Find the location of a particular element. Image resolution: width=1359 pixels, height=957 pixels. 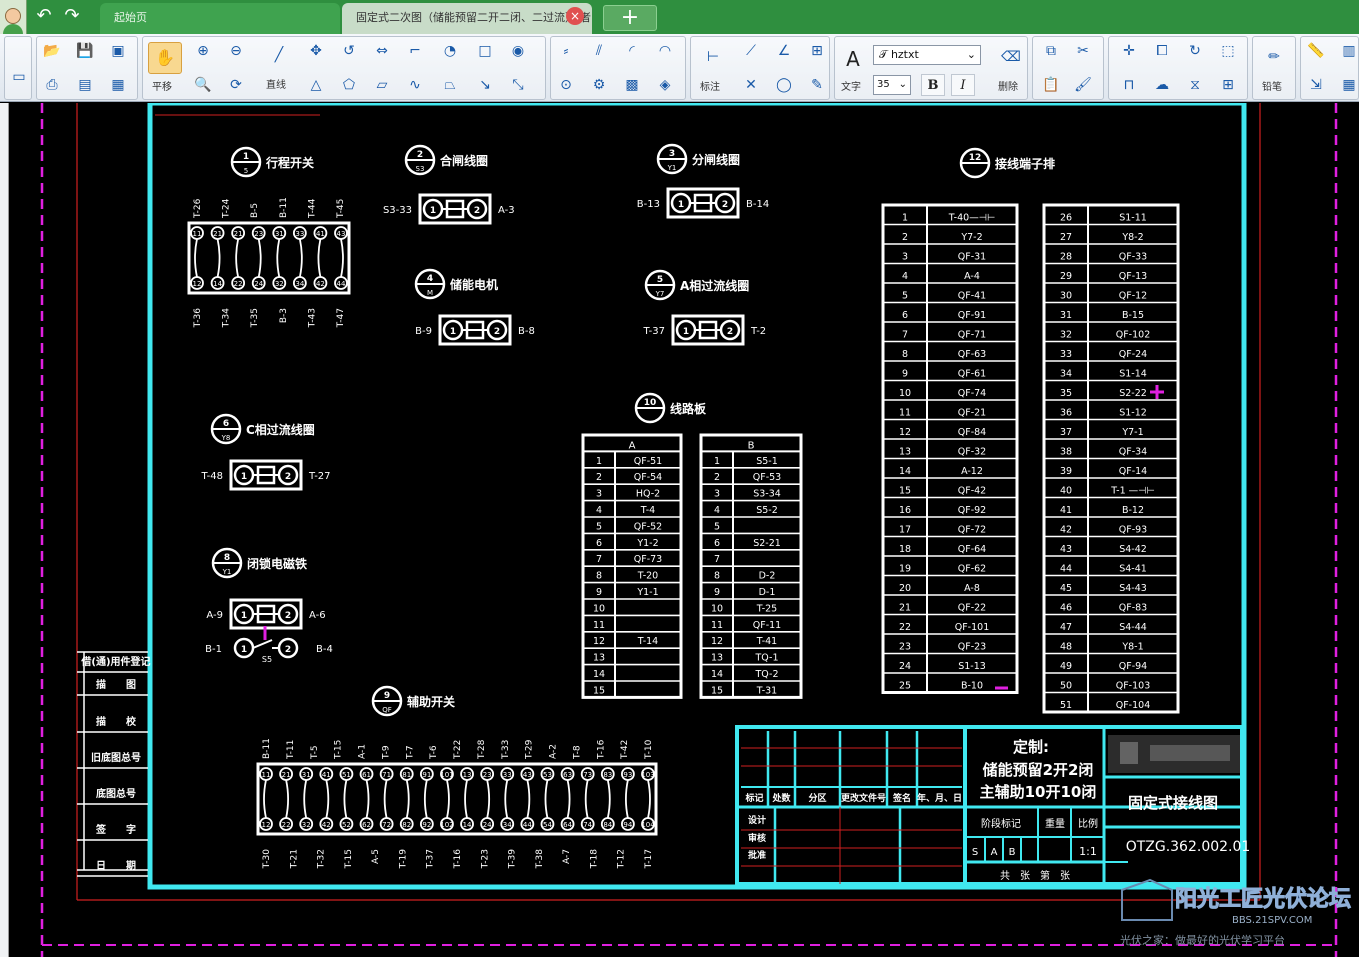

array-icon: ⊞ is located at coordinates (1228, 85).